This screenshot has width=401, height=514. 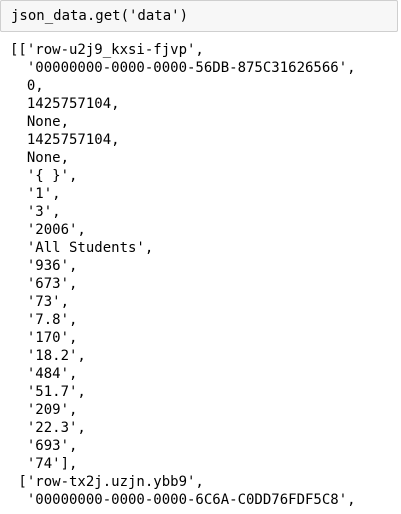 What do you see at coordinates (27, 86) in the screenshot?
I see `output-line: 0,` at bounding box center [27, 86].